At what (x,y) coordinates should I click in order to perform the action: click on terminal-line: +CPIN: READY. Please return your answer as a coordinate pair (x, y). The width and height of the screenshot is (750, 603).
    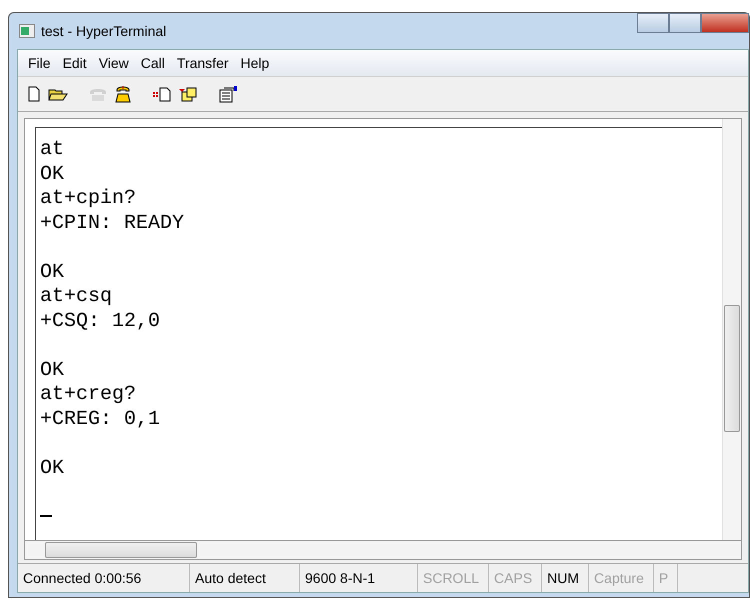
    Looking at the image, I should click on (113, 224).